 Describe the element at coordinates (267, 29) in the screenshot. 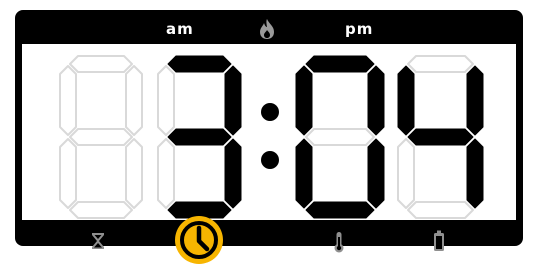

I see `flame-icon` at that location.